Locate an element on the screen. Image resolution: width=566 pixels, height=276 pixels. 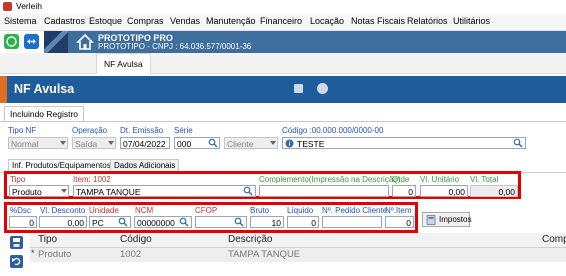
unidade-value: PC is located at coordinates (98, 223).